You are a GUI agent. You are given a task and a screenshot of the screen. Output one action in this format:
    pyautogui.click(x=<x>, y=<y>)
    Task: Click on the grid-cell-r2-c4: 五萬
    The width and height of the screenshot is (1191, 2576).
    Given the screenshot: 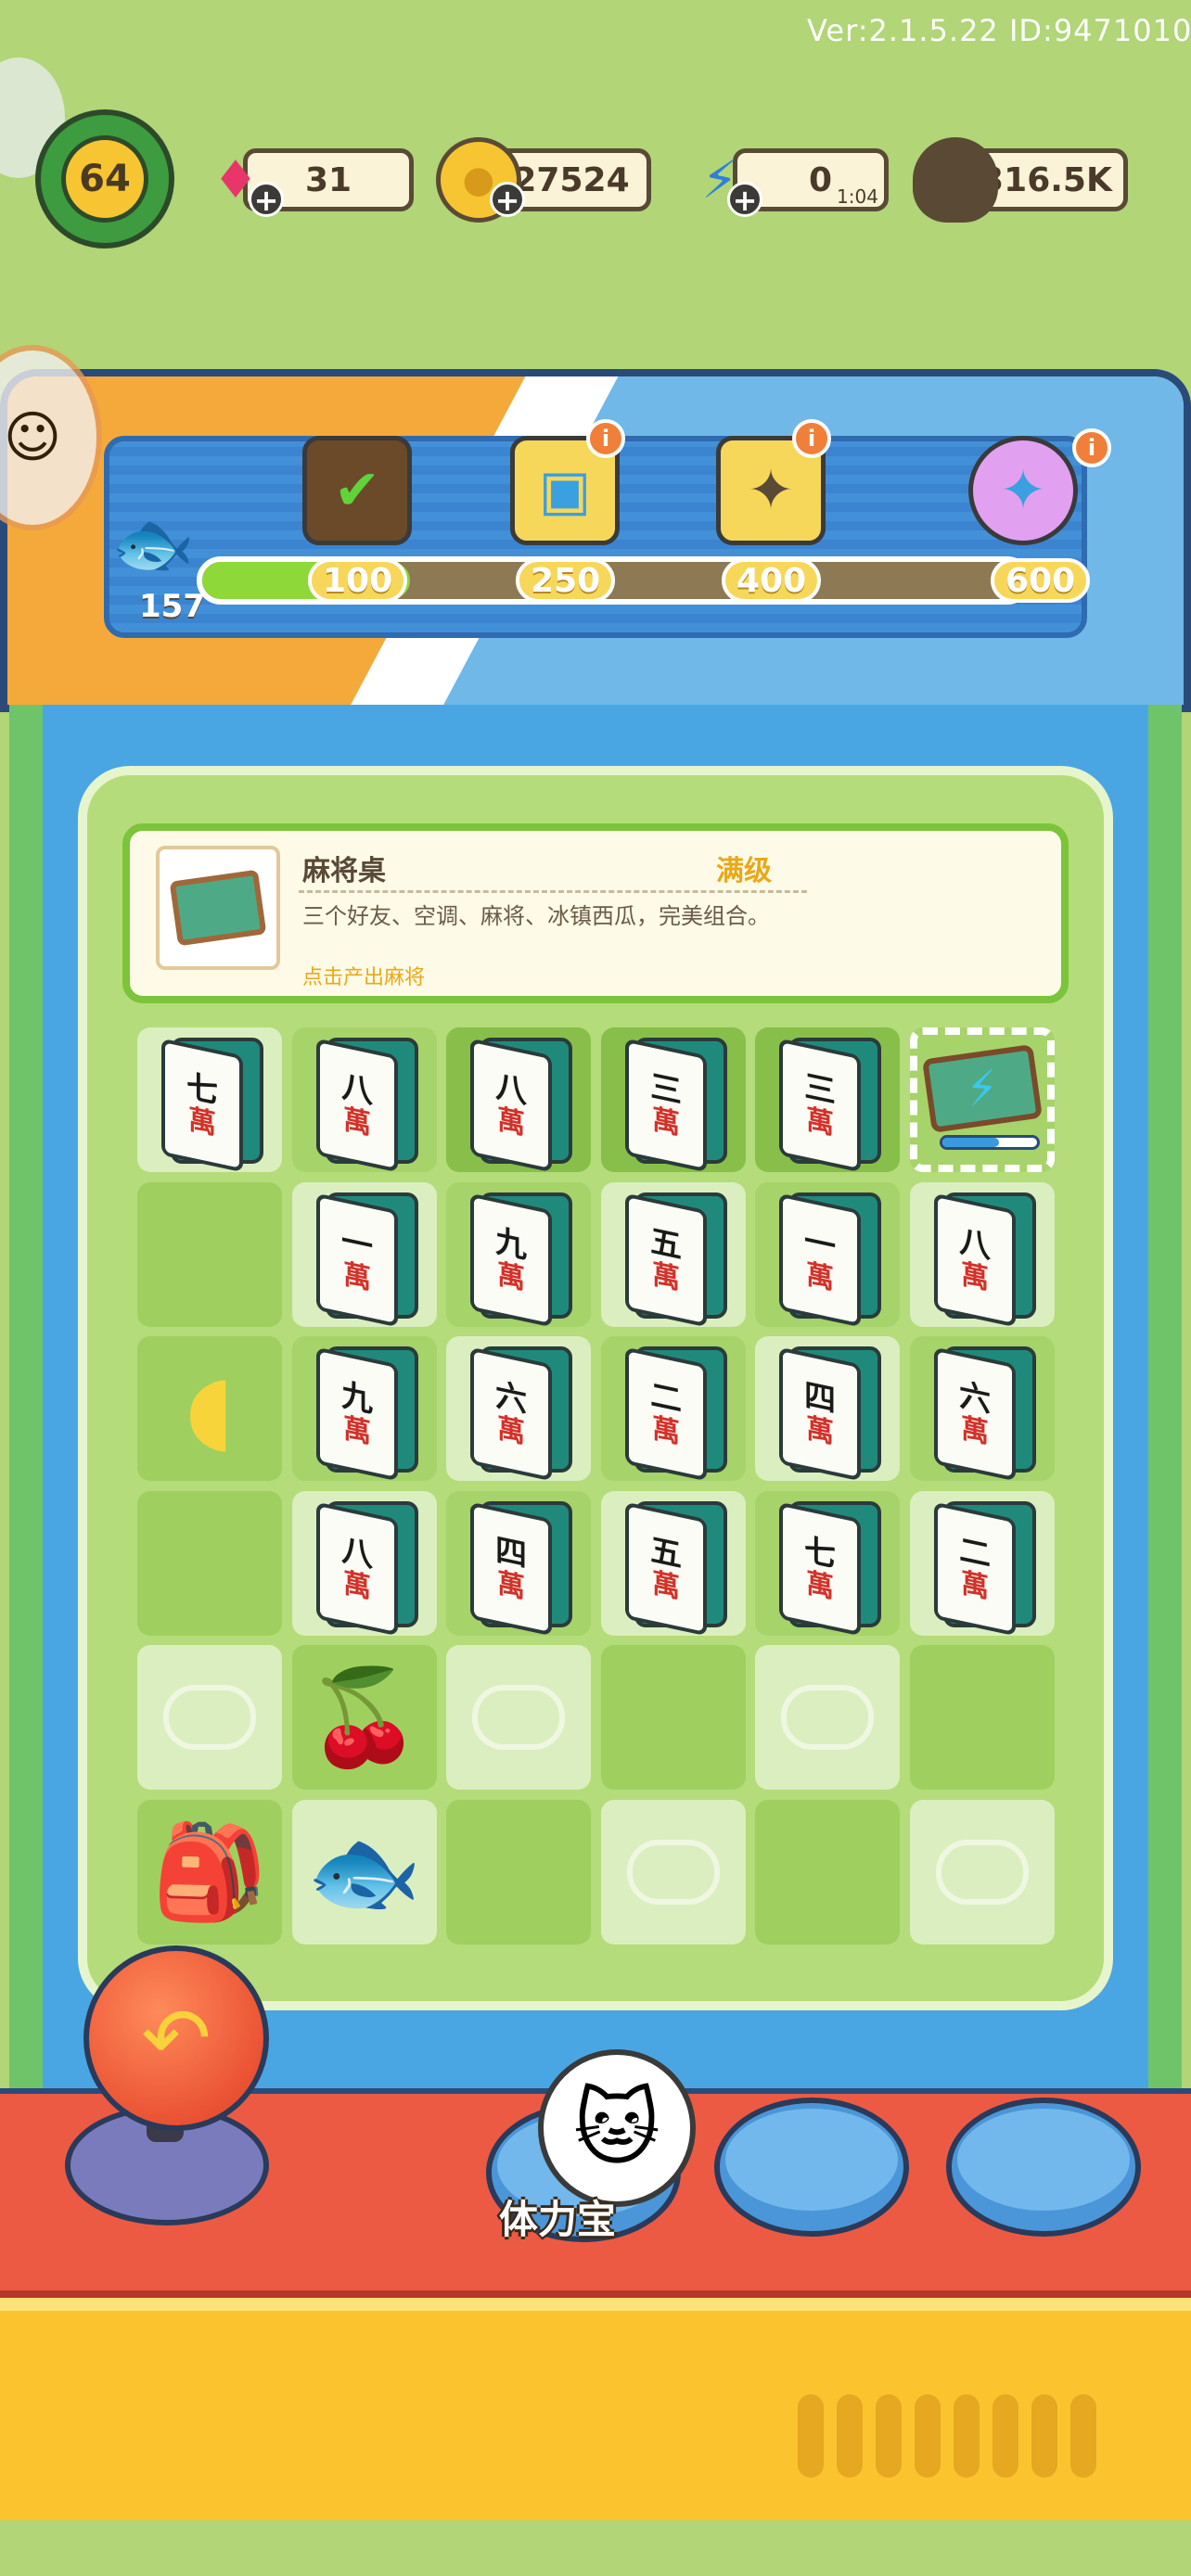 What is the action you would take?
    pyautogui.click(x=673, y=1254)
    